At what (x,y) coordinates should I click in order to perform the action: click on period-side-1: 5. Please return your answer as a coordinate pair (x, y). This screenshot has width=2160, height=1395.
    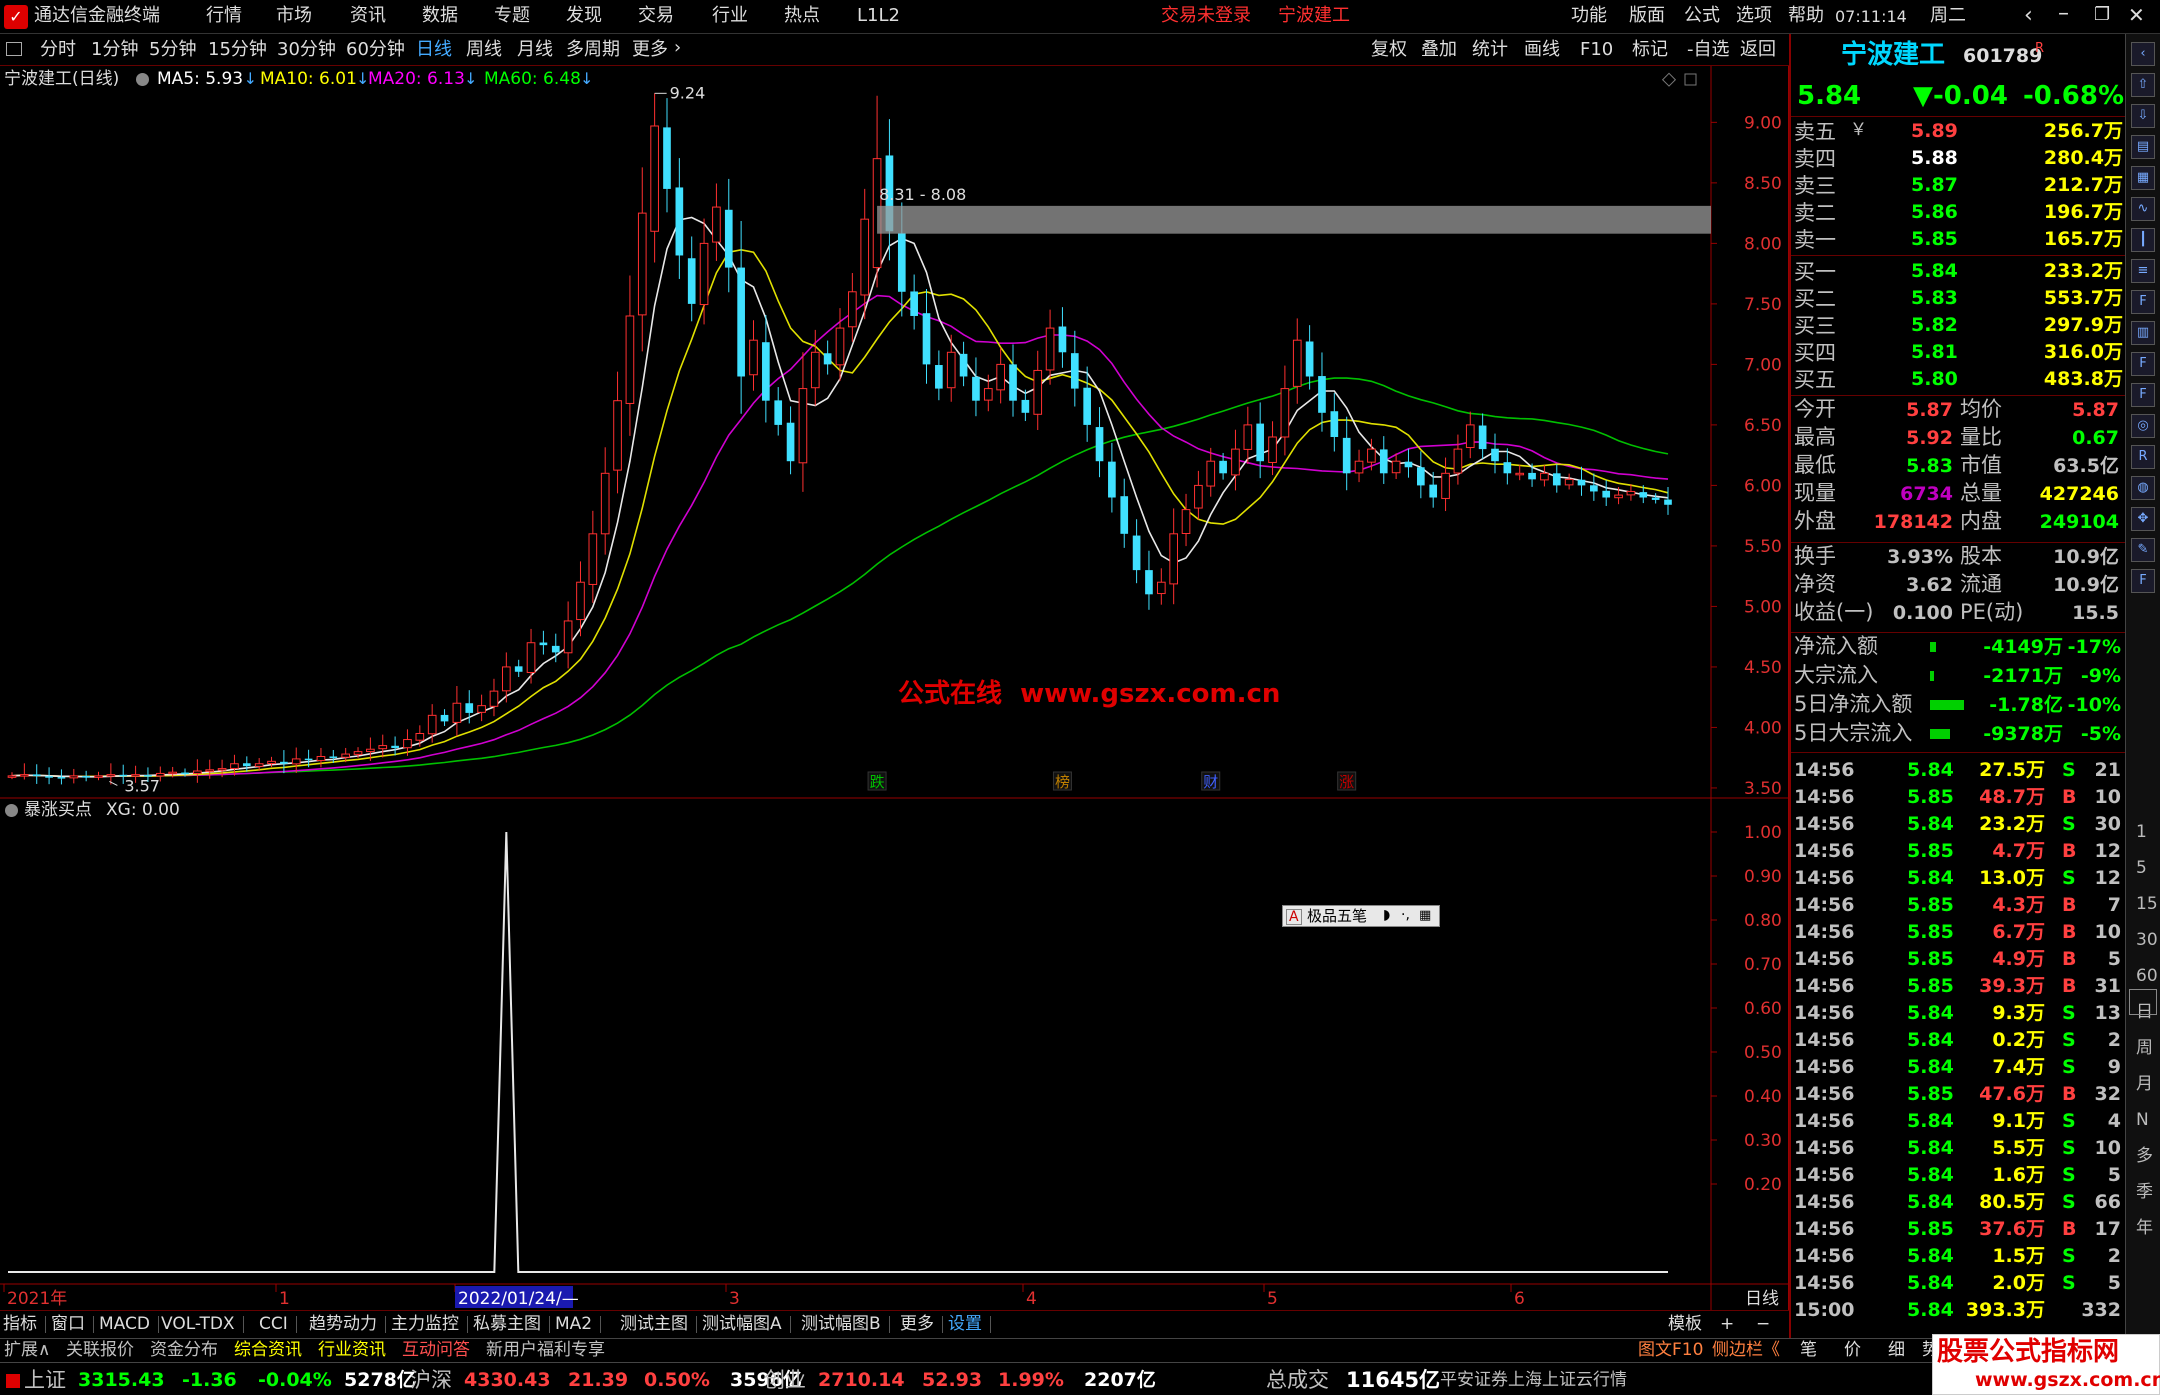
    Looking at the image, I should click on (2141, 868).